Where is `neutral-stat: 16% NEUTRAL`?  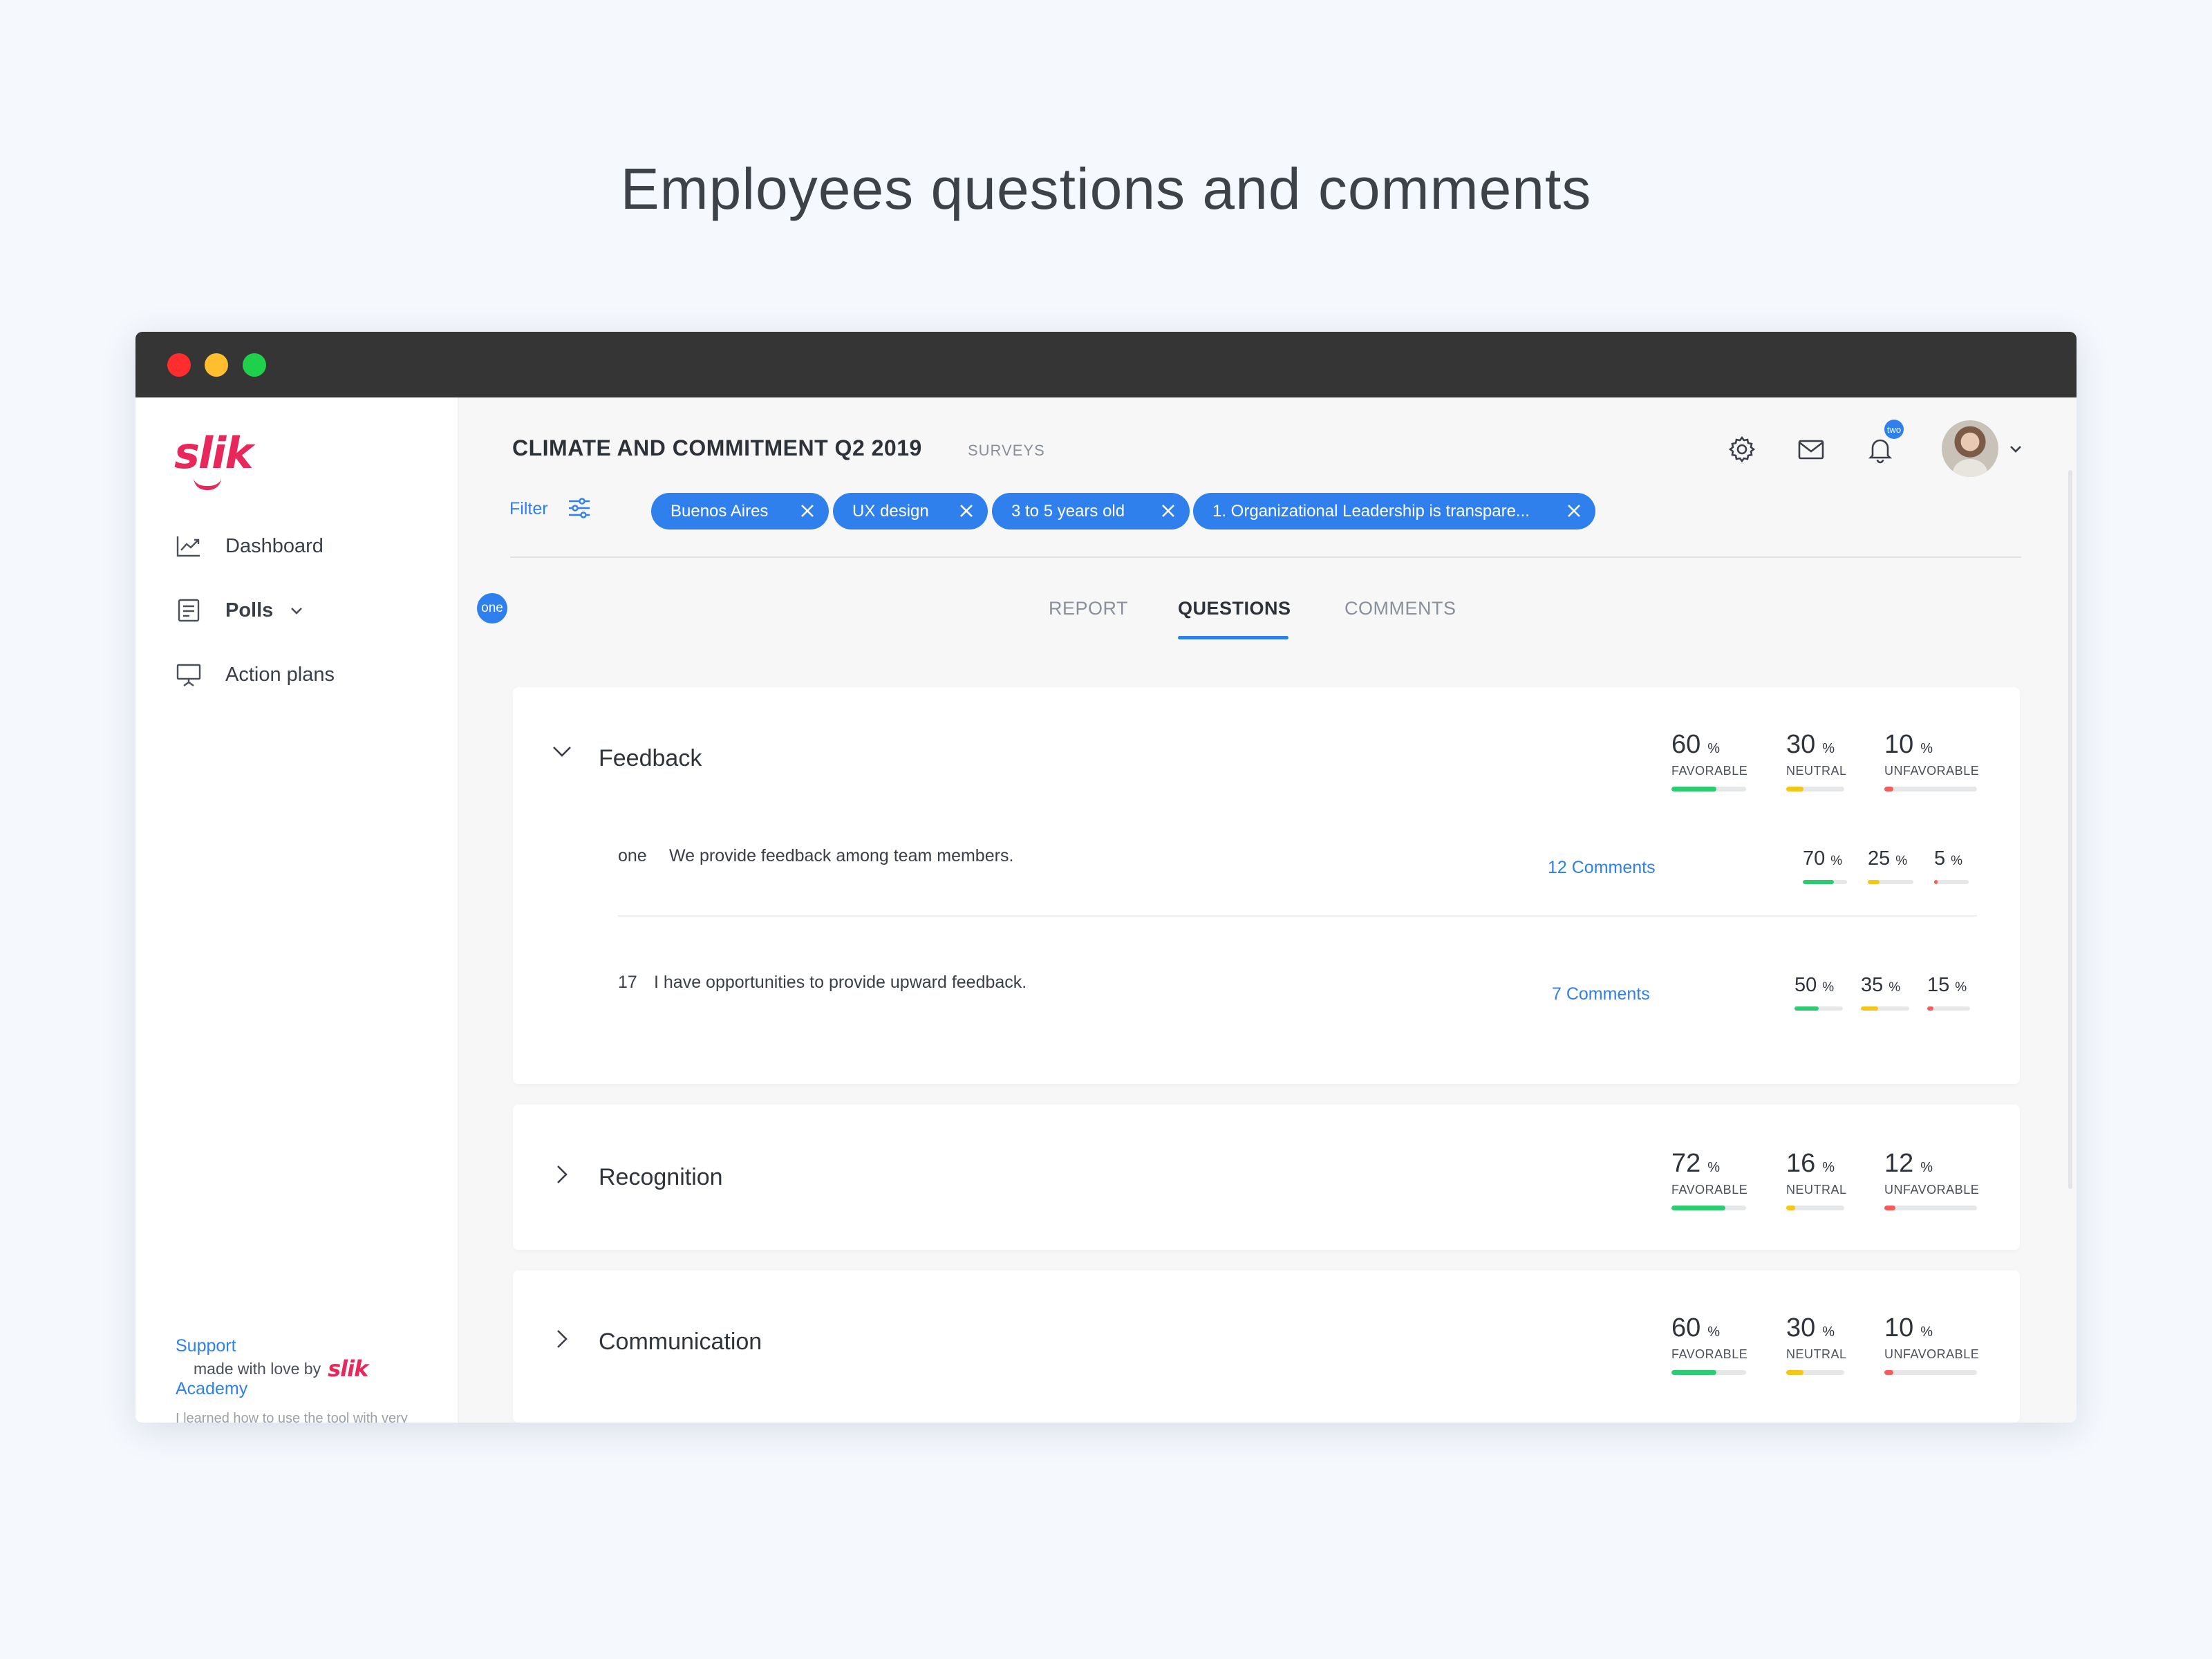 neutral-stat: 16% NEUTRAL is located at coordinates (1816, 1179).